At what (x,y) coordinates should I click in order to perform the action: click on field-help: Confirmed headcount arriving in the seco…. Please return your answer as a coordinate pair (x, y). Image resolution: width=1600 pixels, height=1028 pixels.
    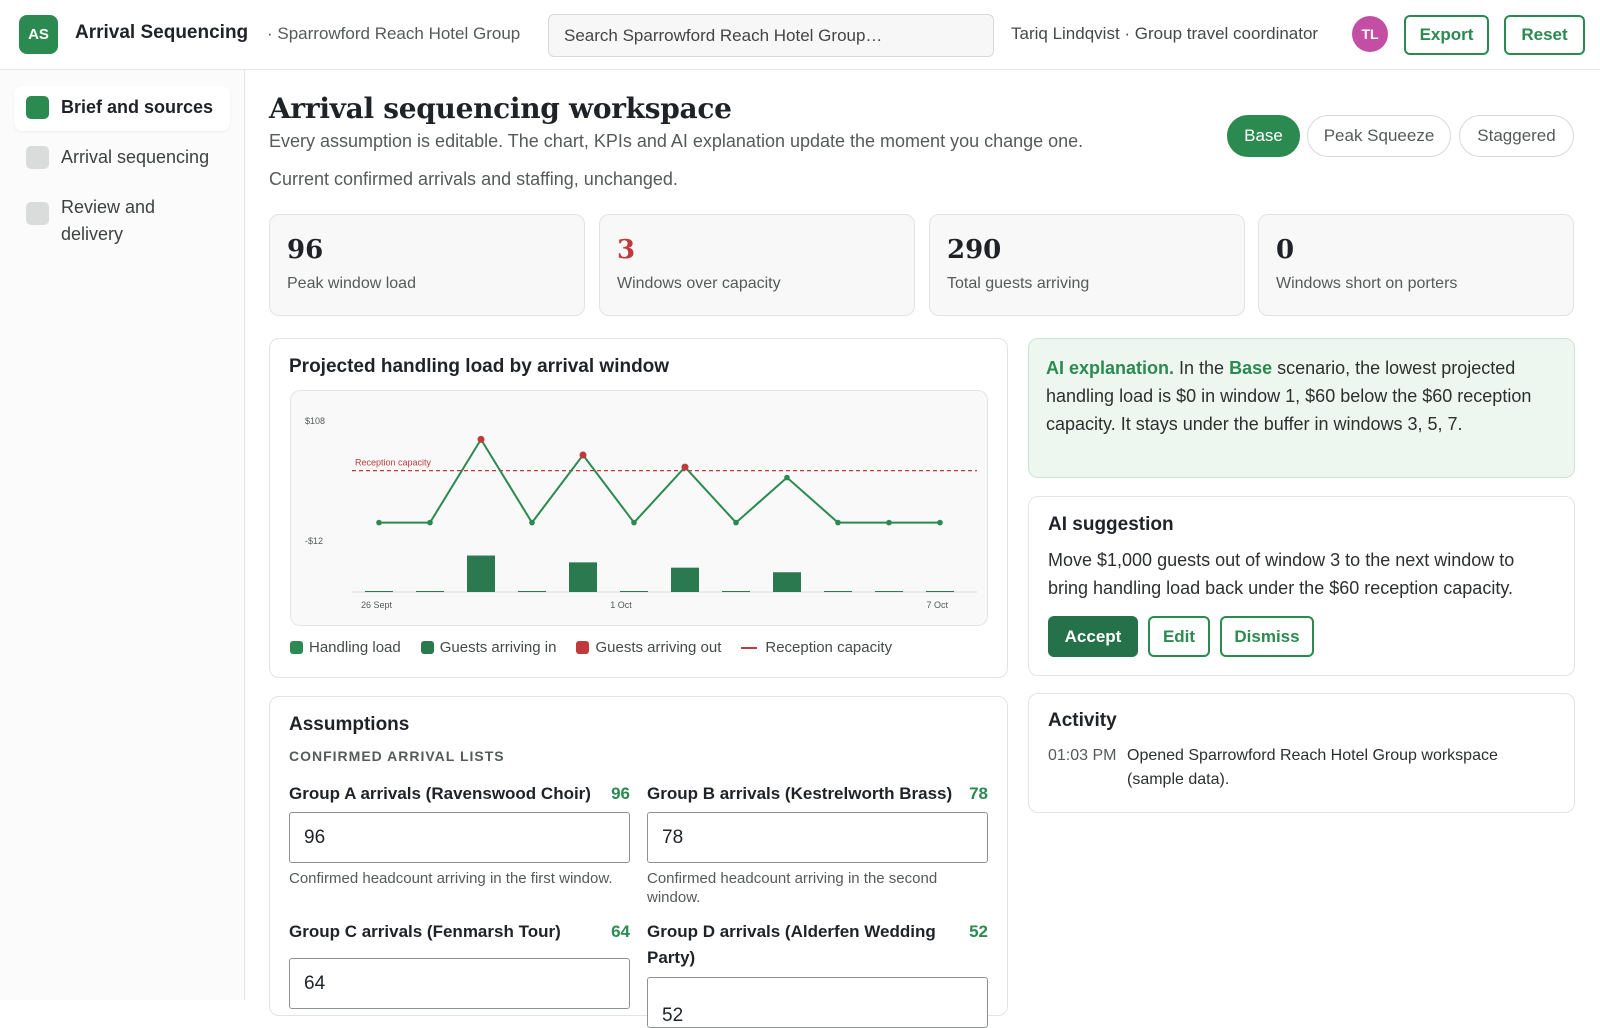
    Looking at the image, I should click on (792, 888).